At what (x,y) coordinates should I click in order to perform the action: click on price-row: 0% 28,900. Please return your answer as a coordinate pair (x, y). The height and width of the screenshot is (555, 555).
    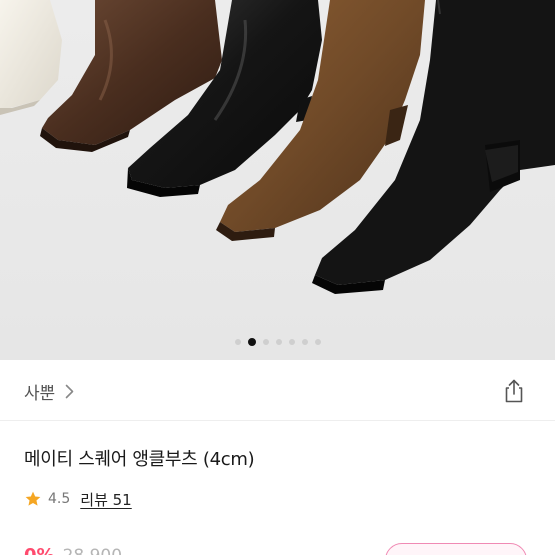
    Looking at the image, I should click on (73, 550).